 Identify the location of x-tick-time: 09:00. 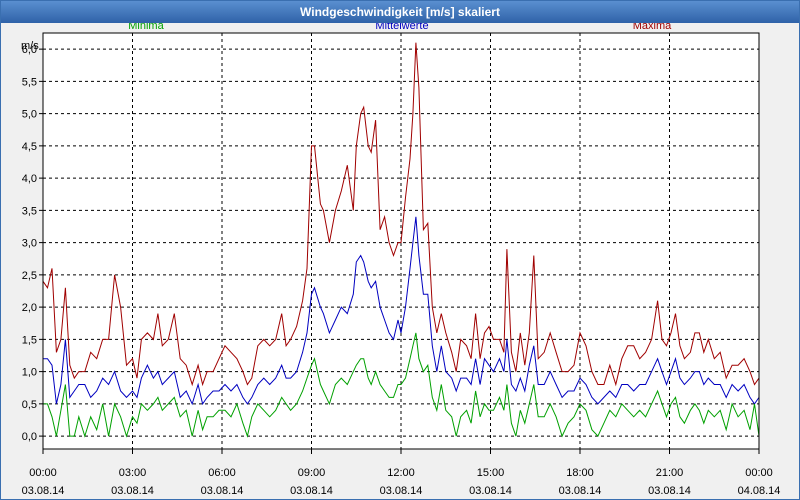
(312, 473).